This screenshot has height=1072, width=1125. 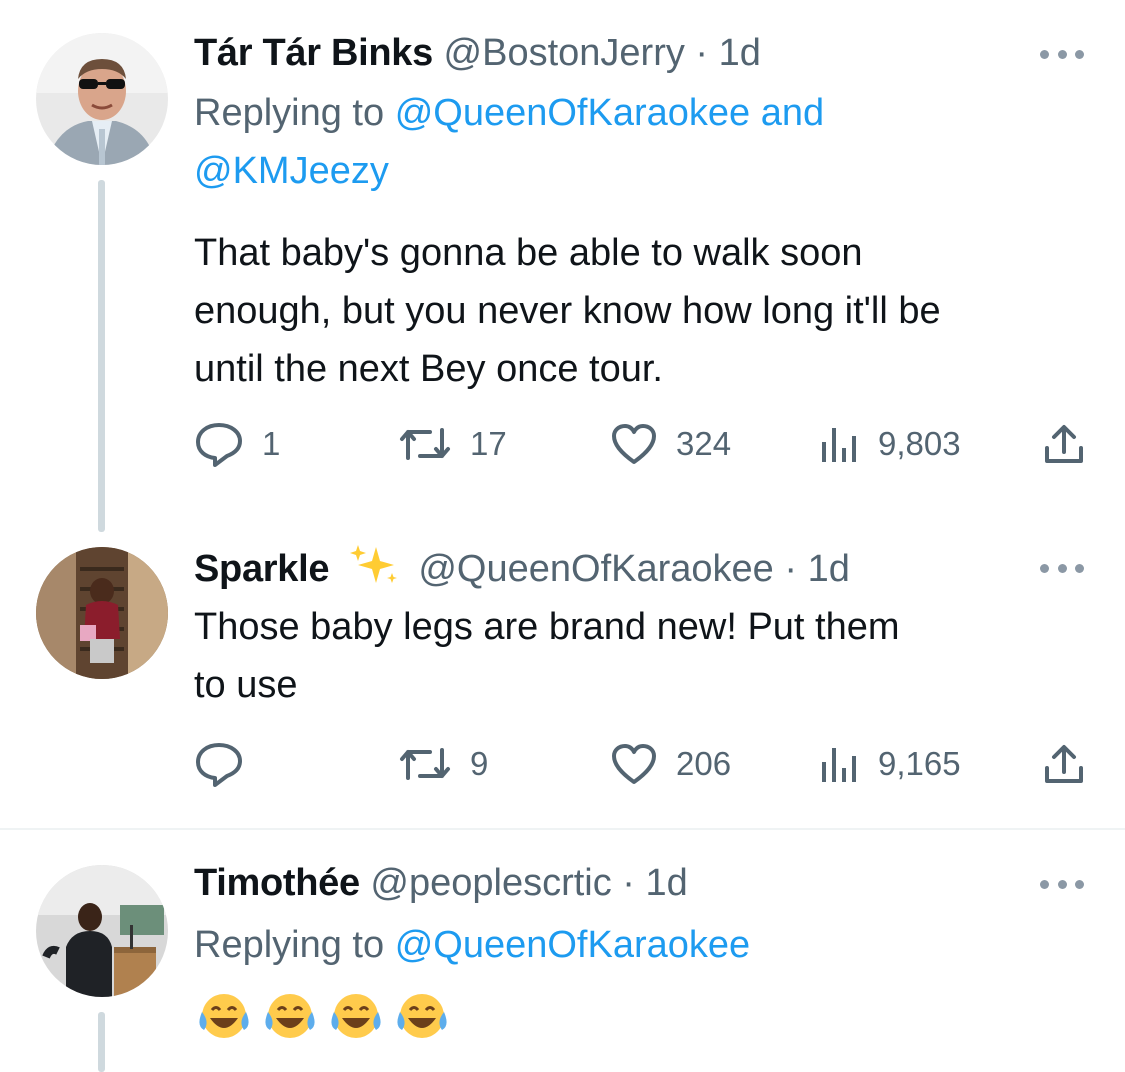 I want to click on timestamp: 1d, so click(x=667, y=883).